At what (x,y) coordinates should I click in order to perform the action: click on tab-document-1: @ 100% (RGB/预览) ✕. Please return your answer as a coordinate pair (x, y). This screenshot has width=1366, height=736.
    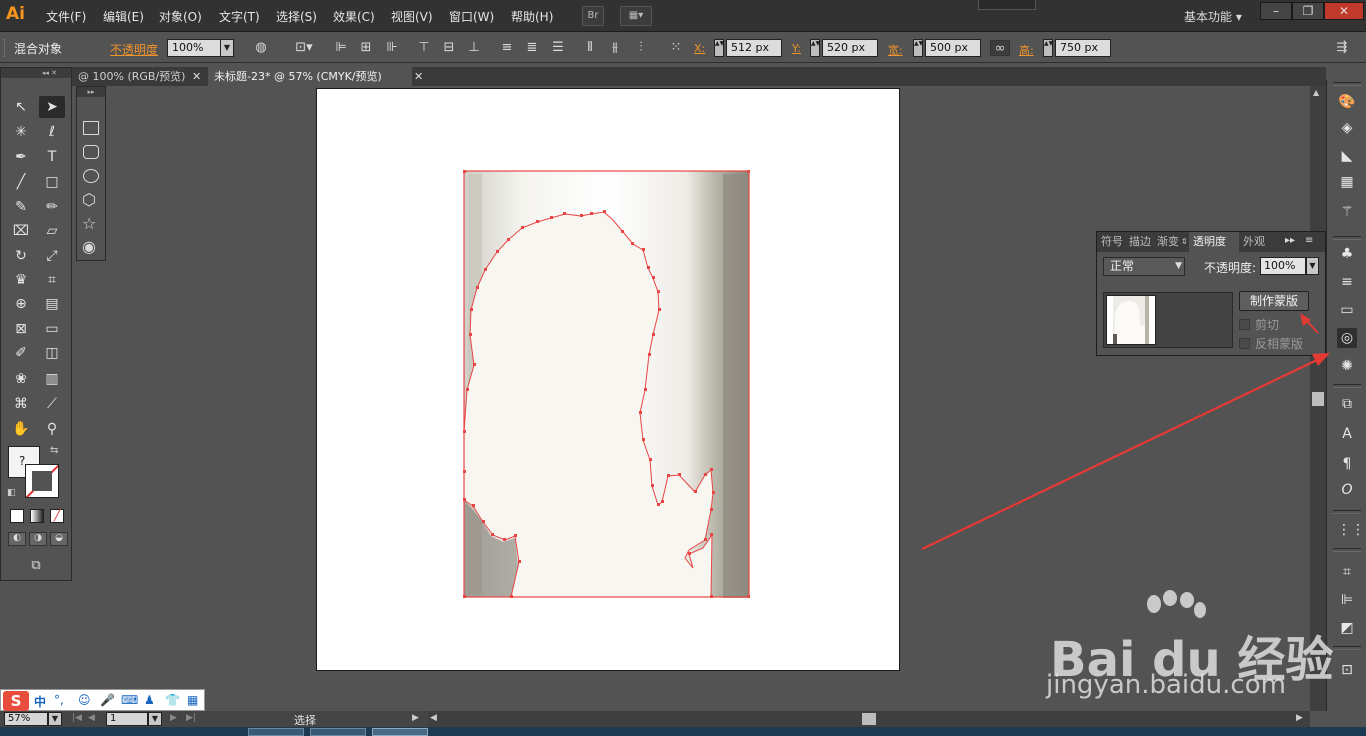
    Looking at the image, I should click on (140, 76).